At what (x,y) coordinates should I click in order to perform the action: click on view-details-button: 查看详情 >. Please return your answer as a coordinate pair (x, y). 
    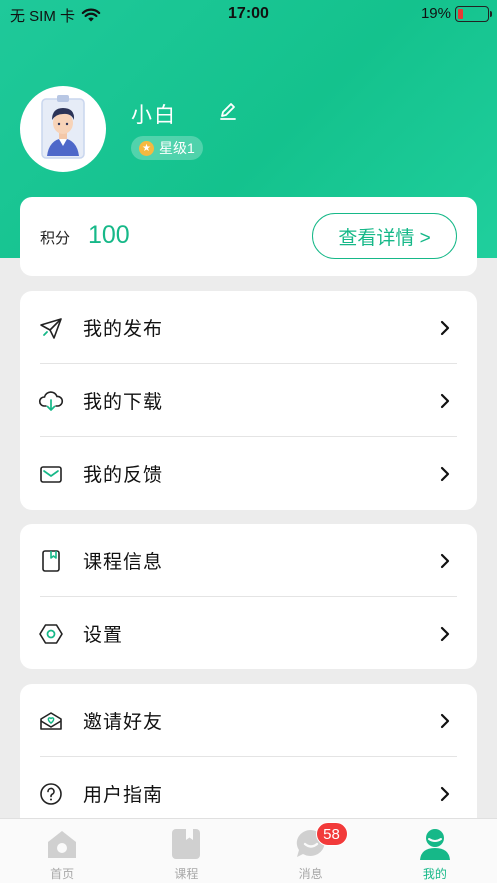
    Looking at the image, I should click on (384, 236).